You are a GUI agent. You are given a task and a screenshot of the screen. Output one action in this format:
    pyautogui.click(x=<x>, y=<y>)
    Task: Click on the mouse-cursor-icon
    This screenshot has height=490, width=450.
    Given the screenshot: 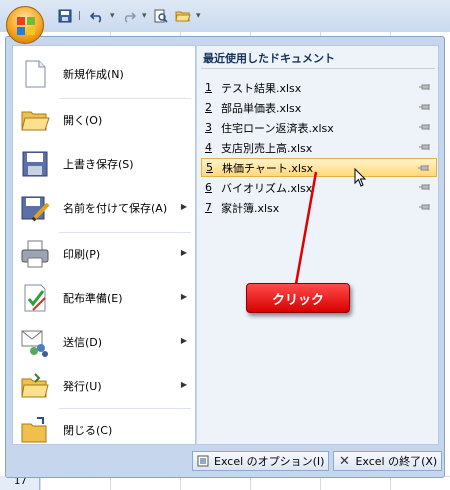 What is the action you would take?
    pyautogui.click(x=360, y=177)
    